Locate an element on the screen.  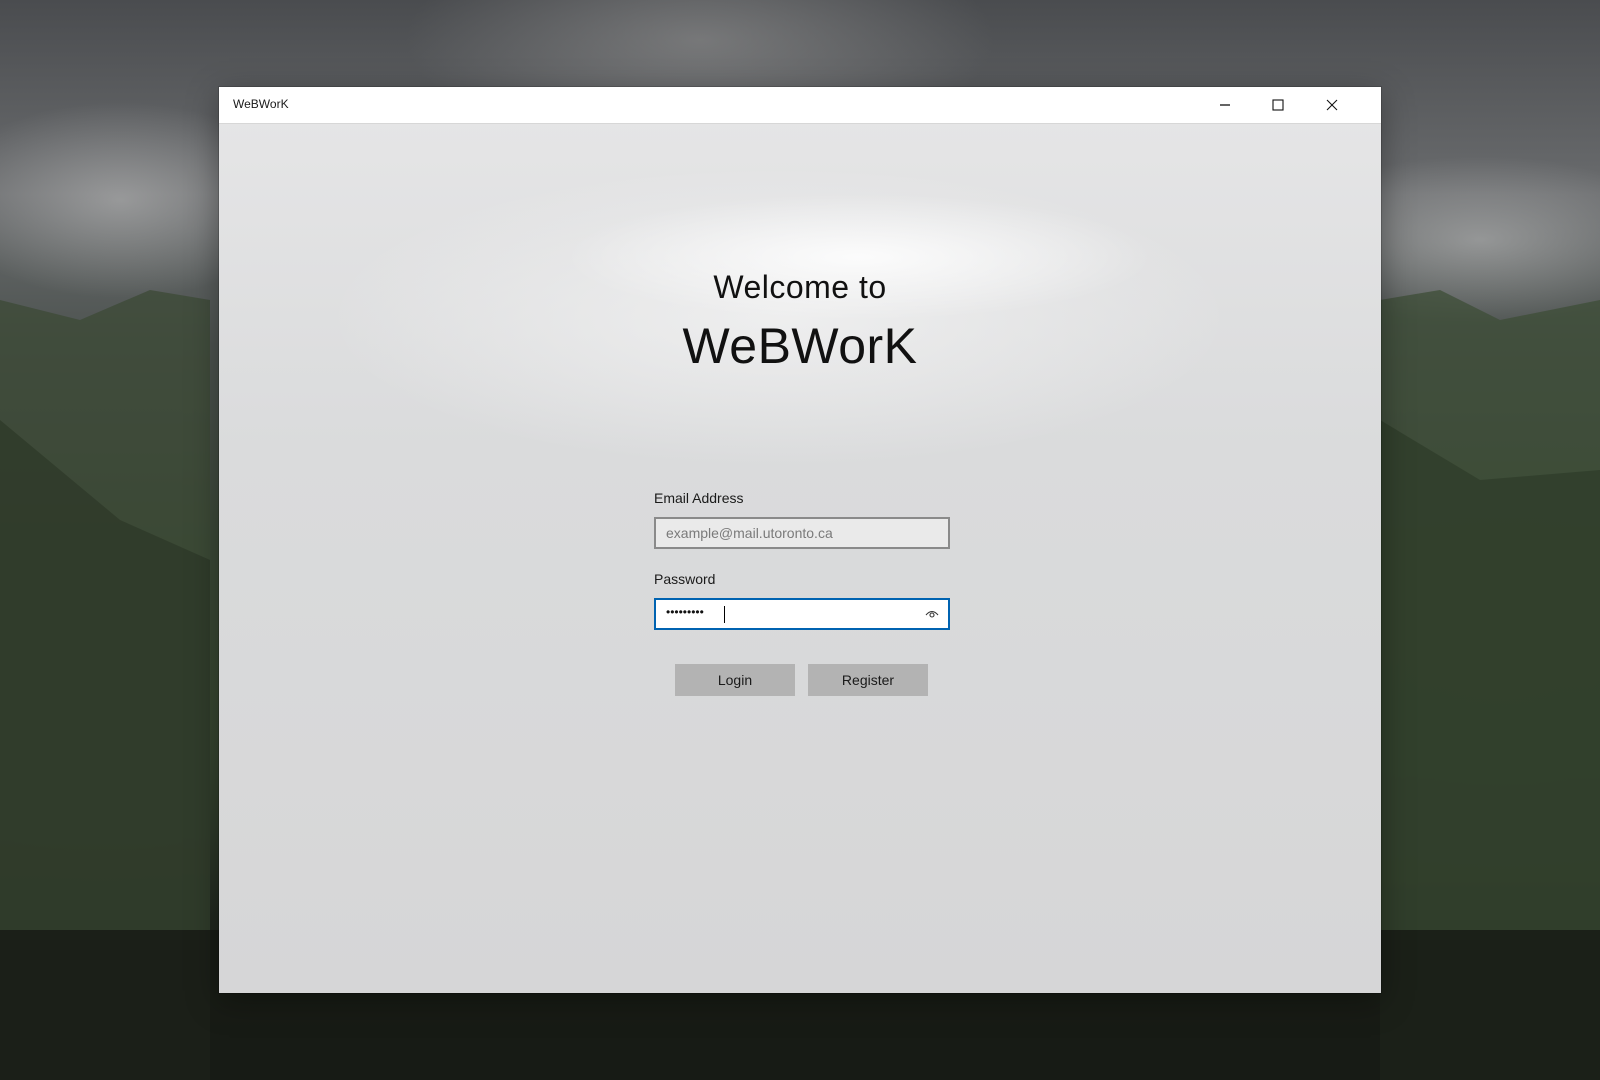
app-name-heading: WeBWorK is located at coordinates (800, 346).